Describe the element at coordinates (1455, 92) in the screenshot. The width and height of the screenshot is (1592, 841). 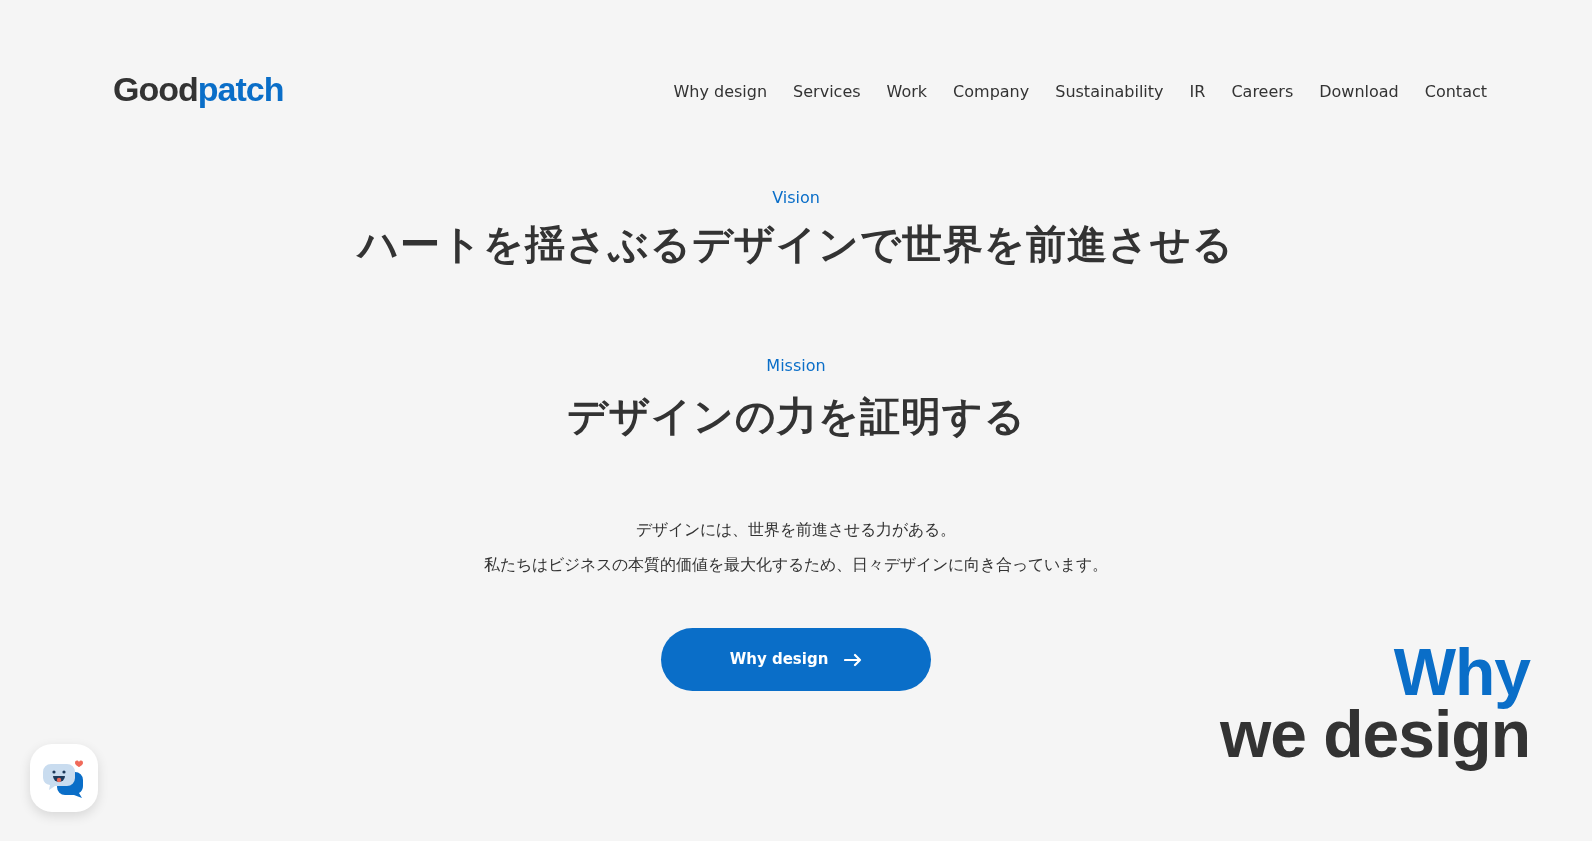
I see `nav-link: Contact` at that location.